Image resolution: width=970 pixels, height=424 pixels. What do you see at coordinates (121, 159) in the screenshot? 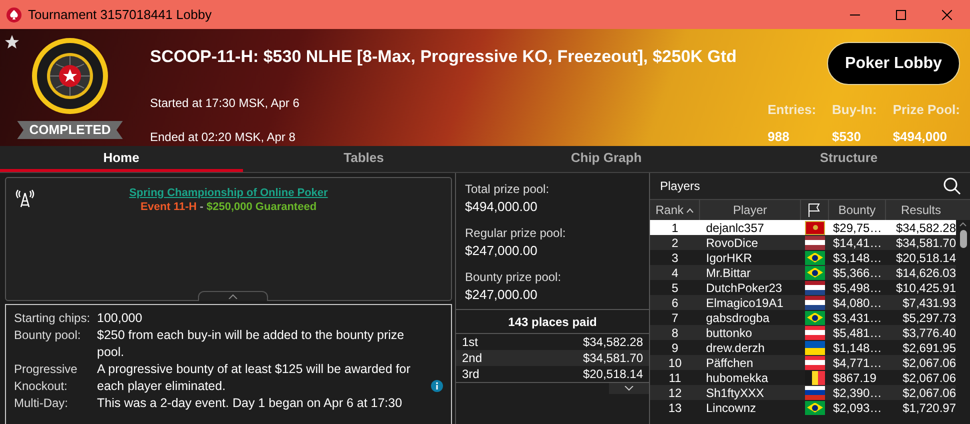
I see `tab: Home` at bounding box center [121, 159].